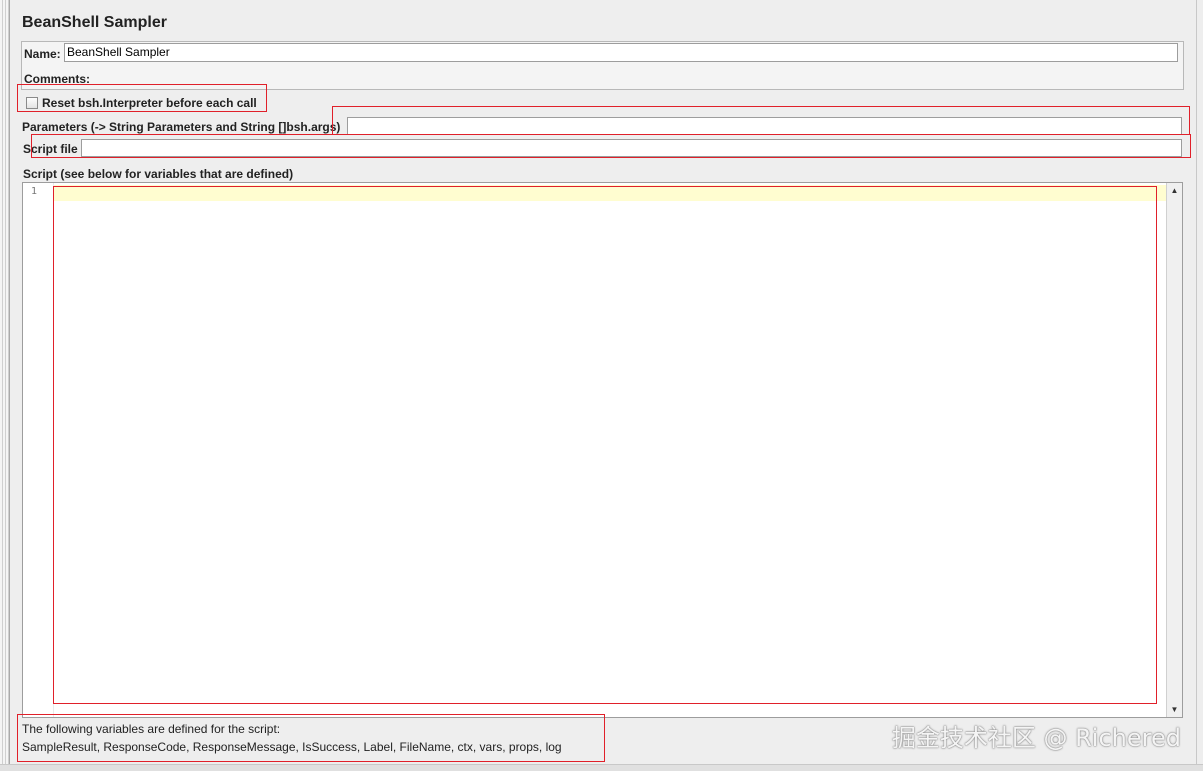 This screenshot has height=771, width=1203. I want to click on scroll-up-arrow-icon: ▲, so click(1174, 190).